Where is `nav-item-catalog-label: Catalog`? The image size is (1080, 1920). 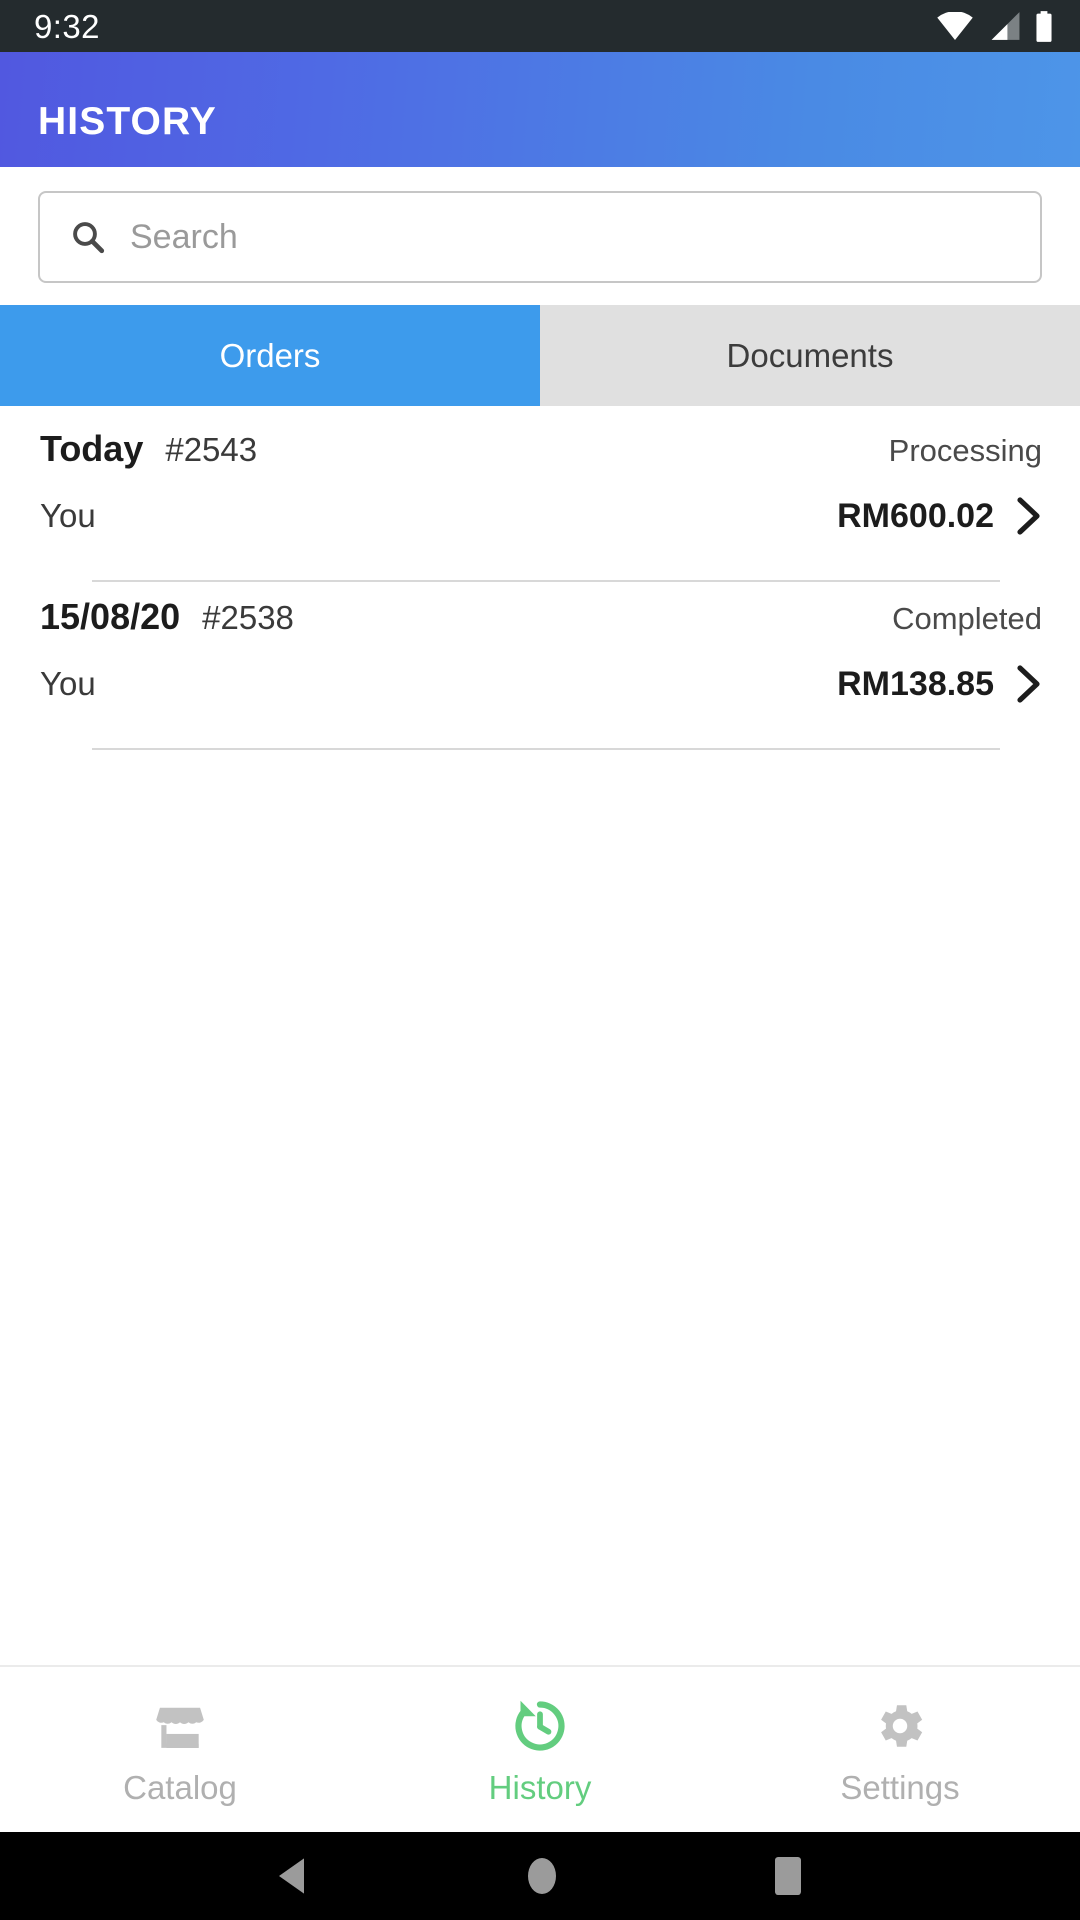
nav-item-catalog-label: Catalog is located at coordinates (180, 1787).